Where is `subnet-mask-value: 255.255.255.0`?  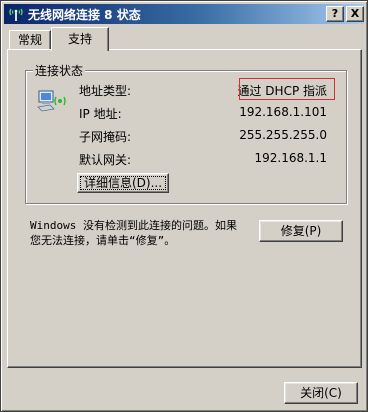
subnet-mask-value: 255.255.255.0 is located at coordinates (283, 135).